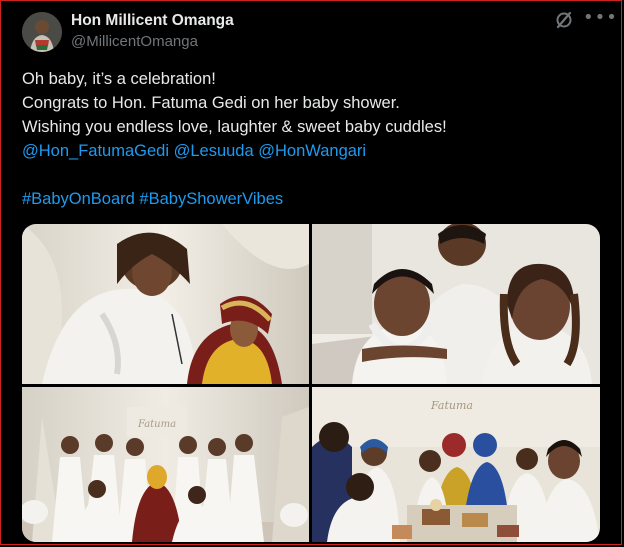 Image resolution: width=624 pixels, height=547 pixels. Describe the element at coordinates (314, 199) in the screenshot. I see `hashtags-line: #BabyOnBoard #BabyShowerVibes` at that location.